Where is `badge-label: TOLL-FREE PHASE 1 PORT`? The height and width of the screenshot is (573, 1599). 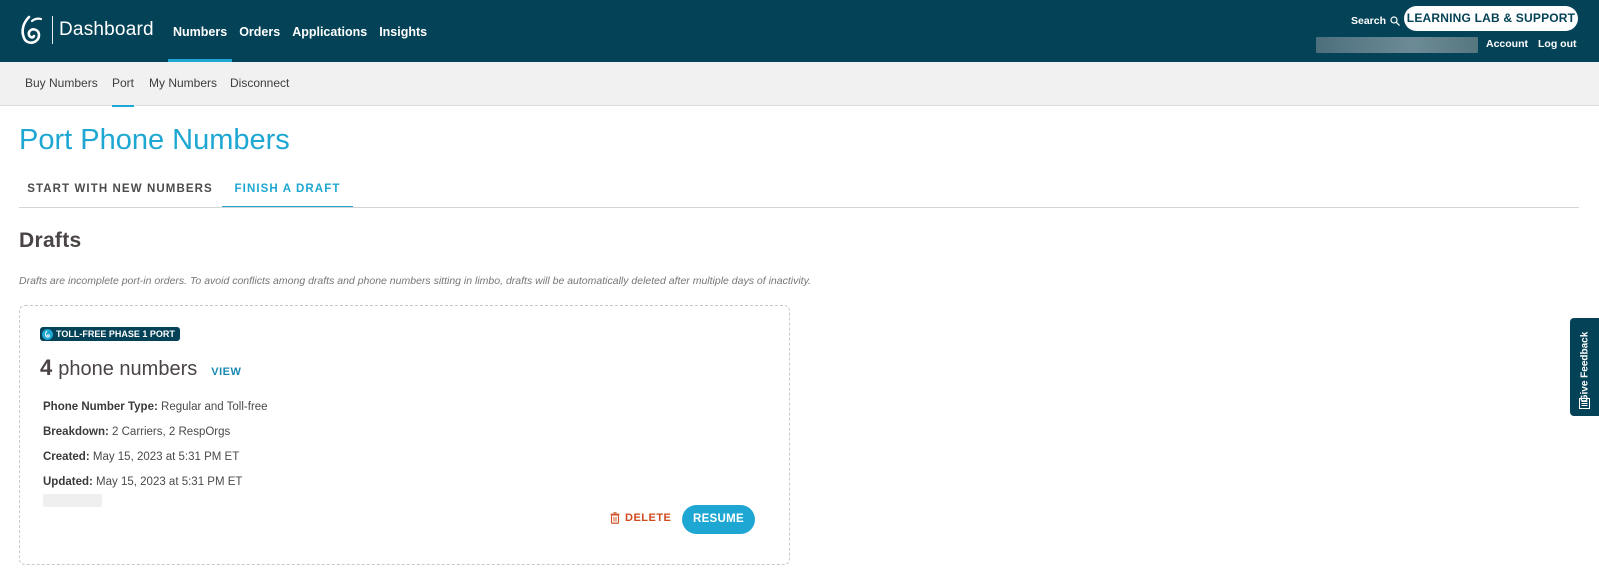 badge-label: TOLL-FREE PHASE 1 PORT is located at coordinates (115, 334).